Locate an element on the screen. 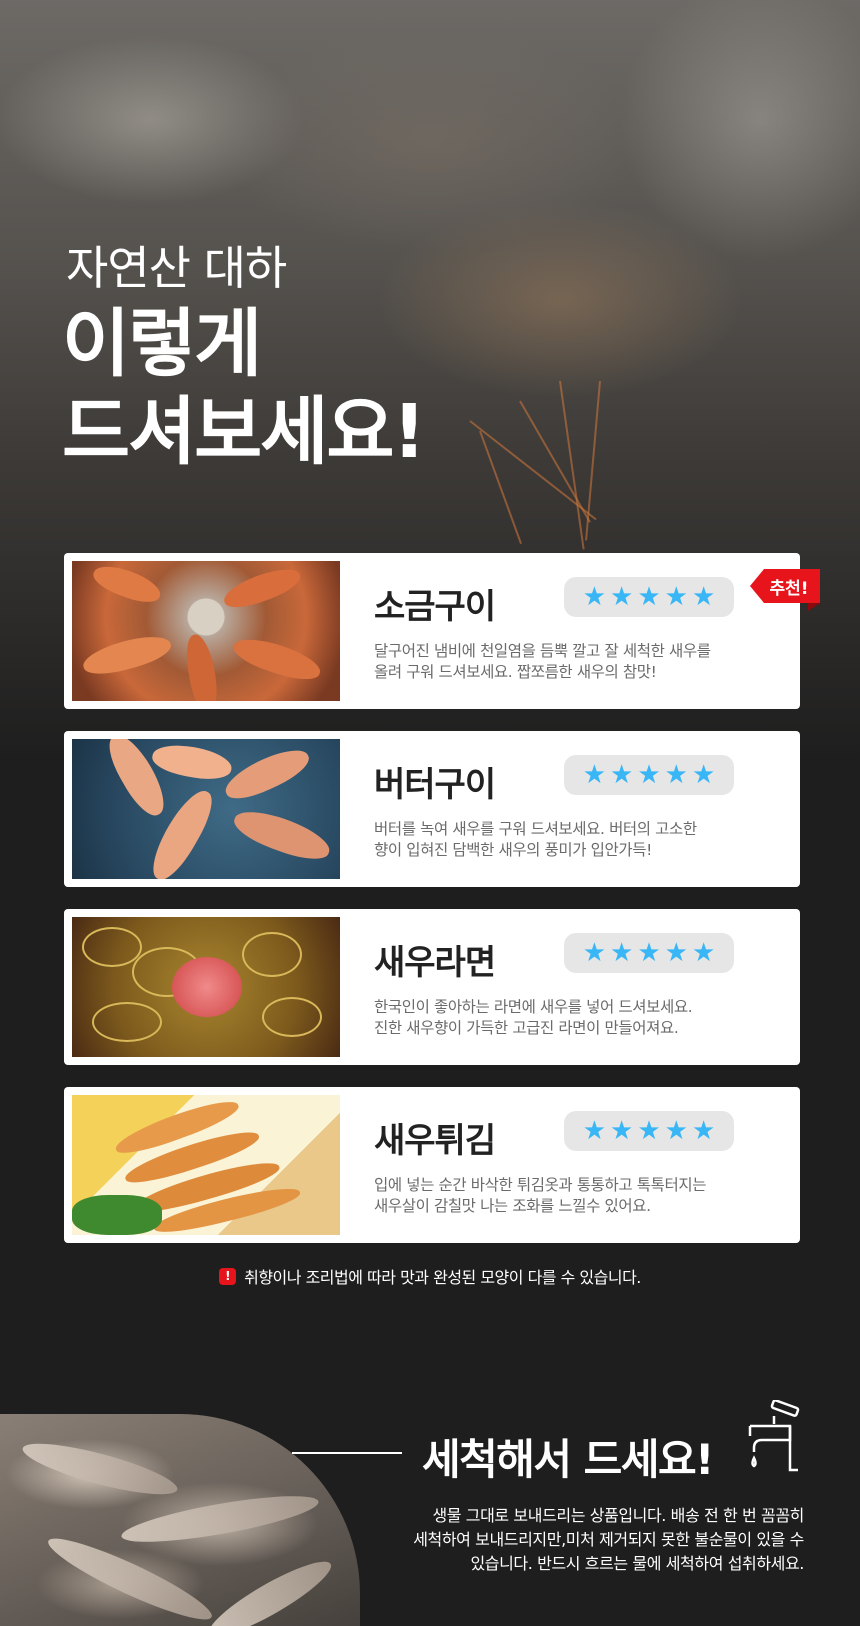 The width and height of the screenshot is (860, 1626). recipe-name: 새우튀김 is located at coordinates (435, 1141).